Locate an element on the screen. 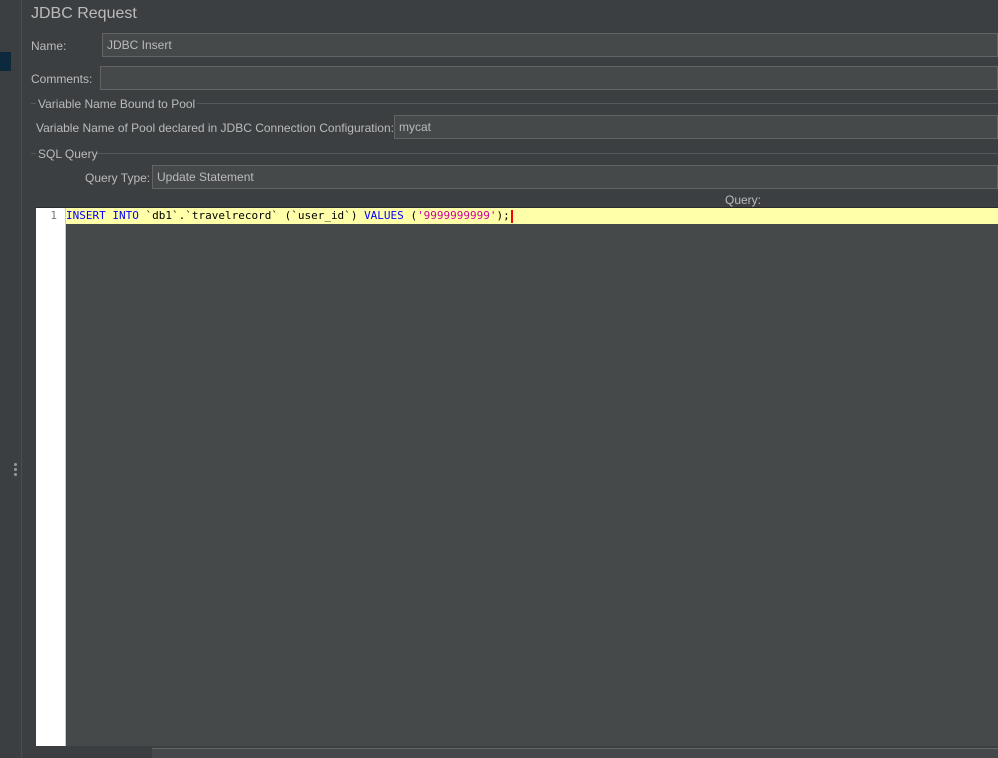 This screenshot has width=998, height=758. name-label: Name: is located at coordinates (49, 46).